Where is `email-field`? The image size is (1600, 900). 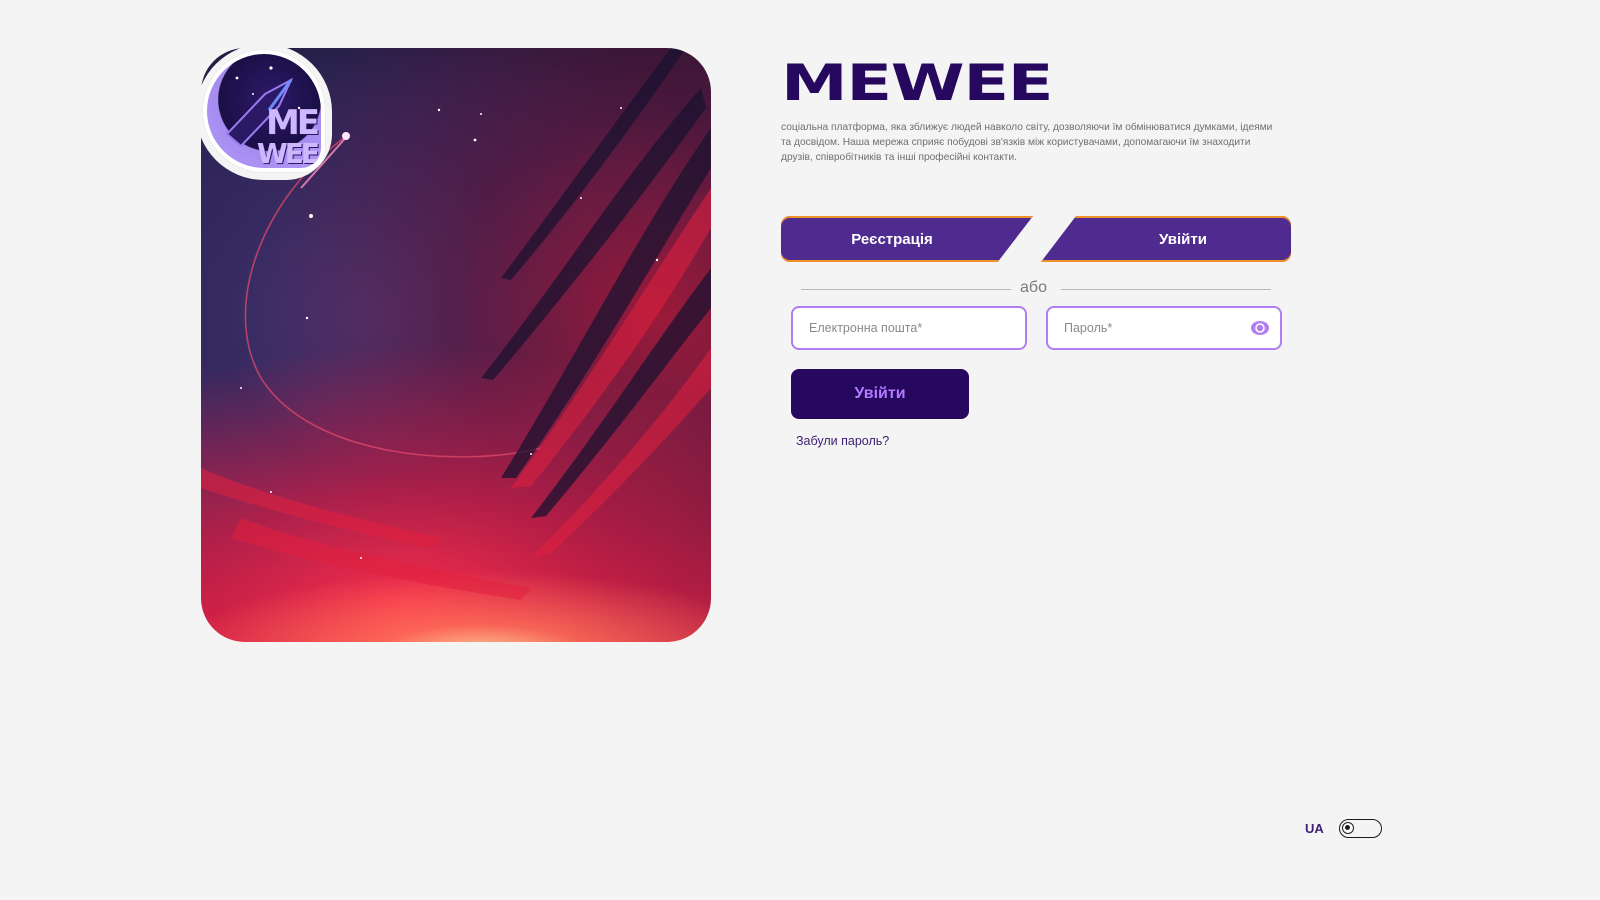 email-field is located at coordinates (909, 328).